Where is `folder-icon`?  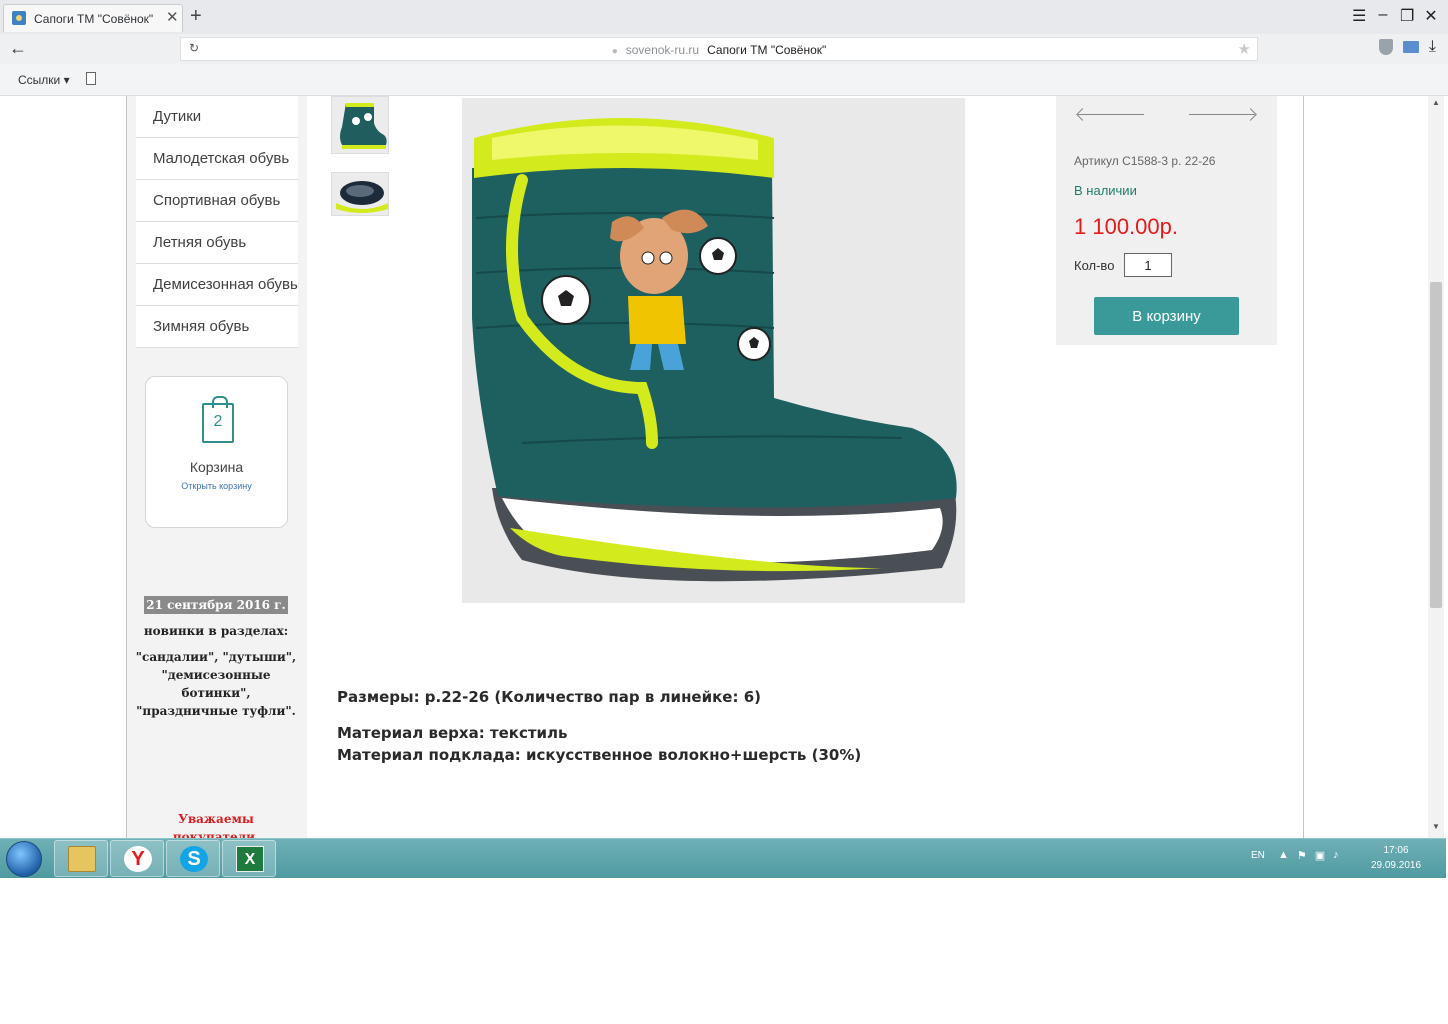
folder-icon is located at coordinates (82, 859).